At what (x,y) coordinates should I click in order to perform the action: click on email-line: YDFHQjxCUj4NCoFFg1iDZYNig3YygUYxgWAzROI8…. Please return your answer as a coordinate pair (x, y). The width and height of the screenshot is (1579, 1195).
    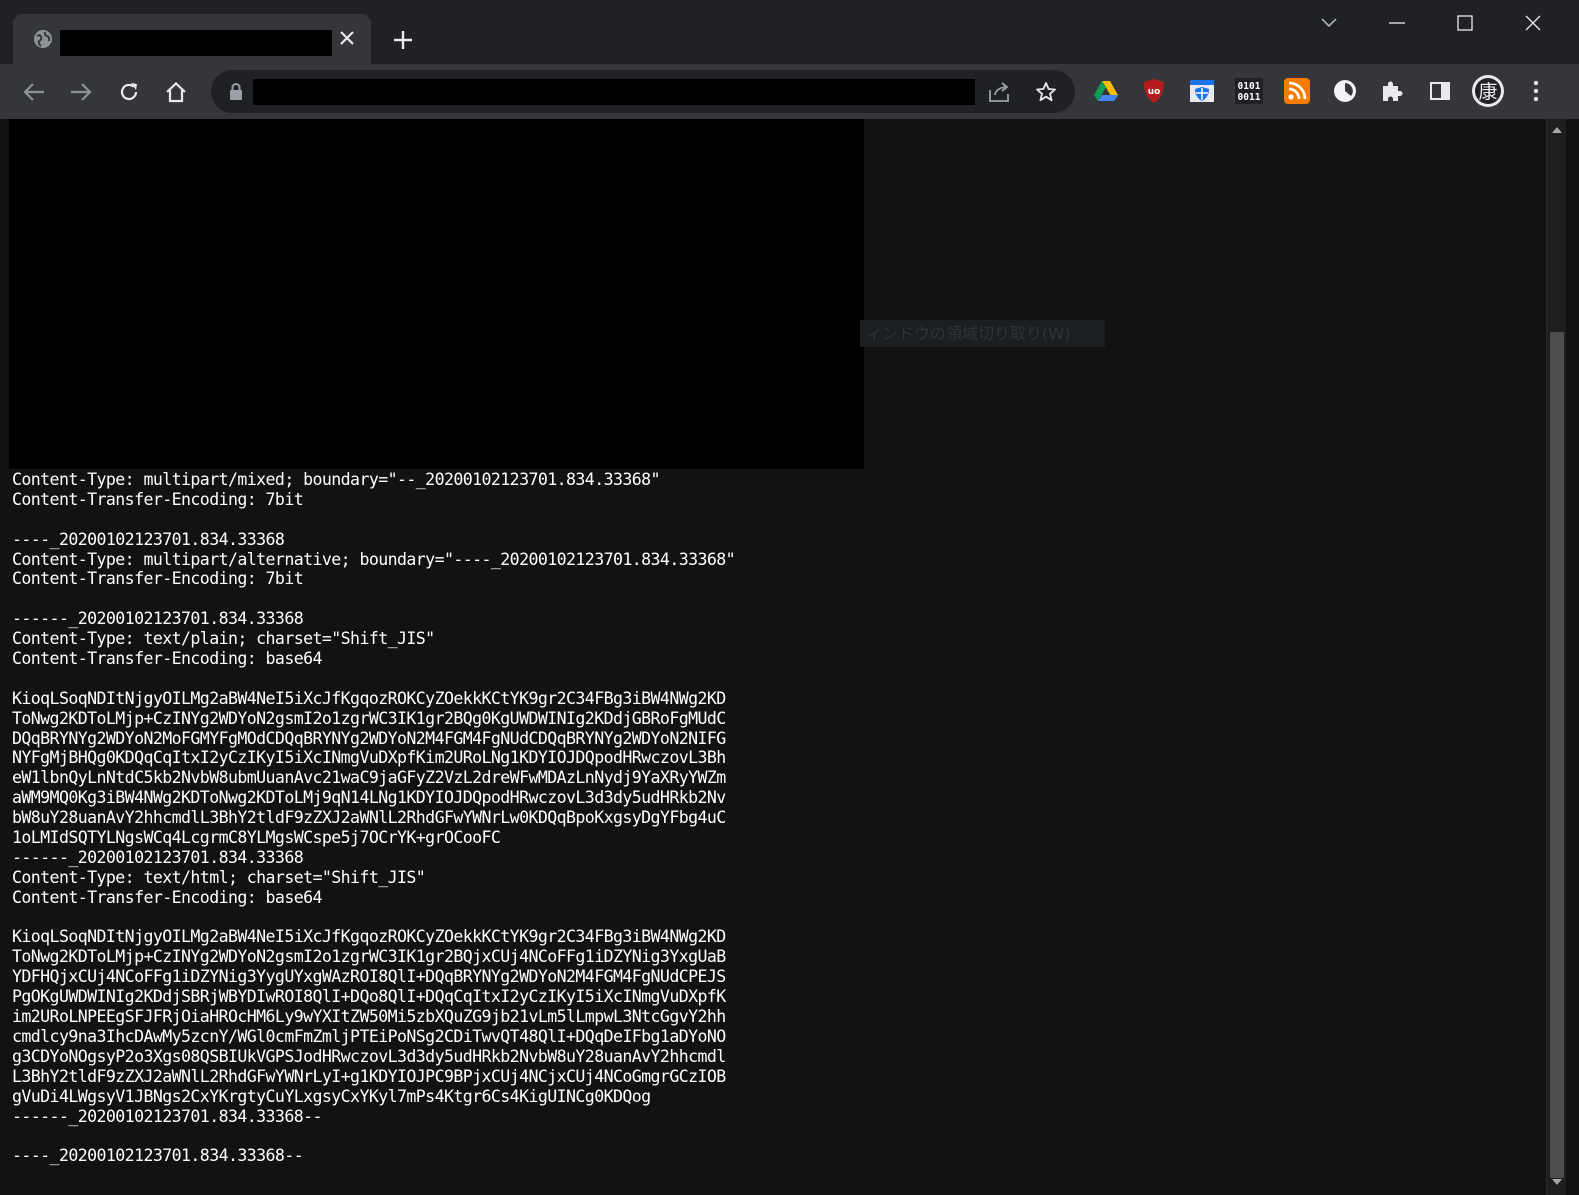
    Looking at the image, I should click on (369, 977).